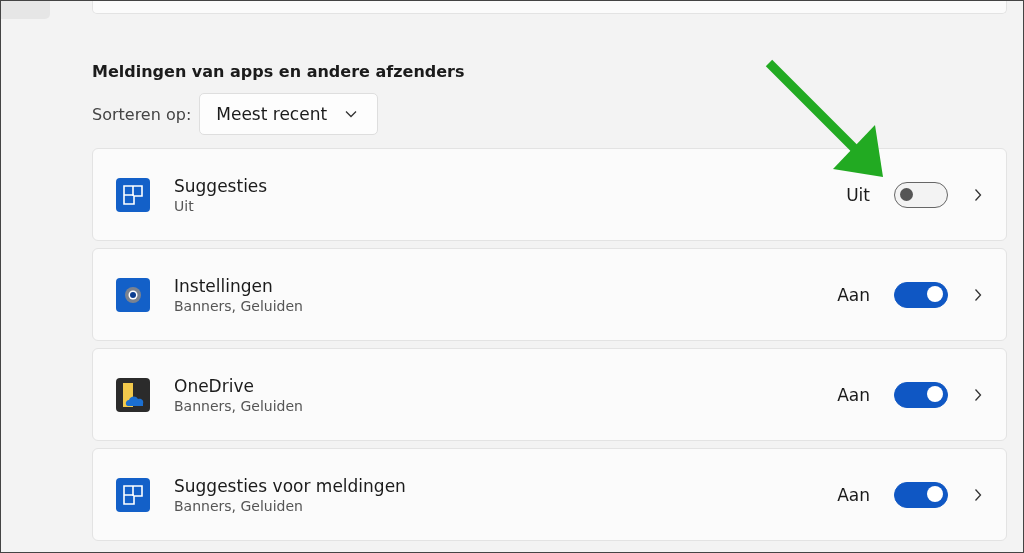 The image size is (1024, 553). What do you see at coordinates (133, 294) in the screenshot?
I see `gear-icon` at bounding box center [133, 294].